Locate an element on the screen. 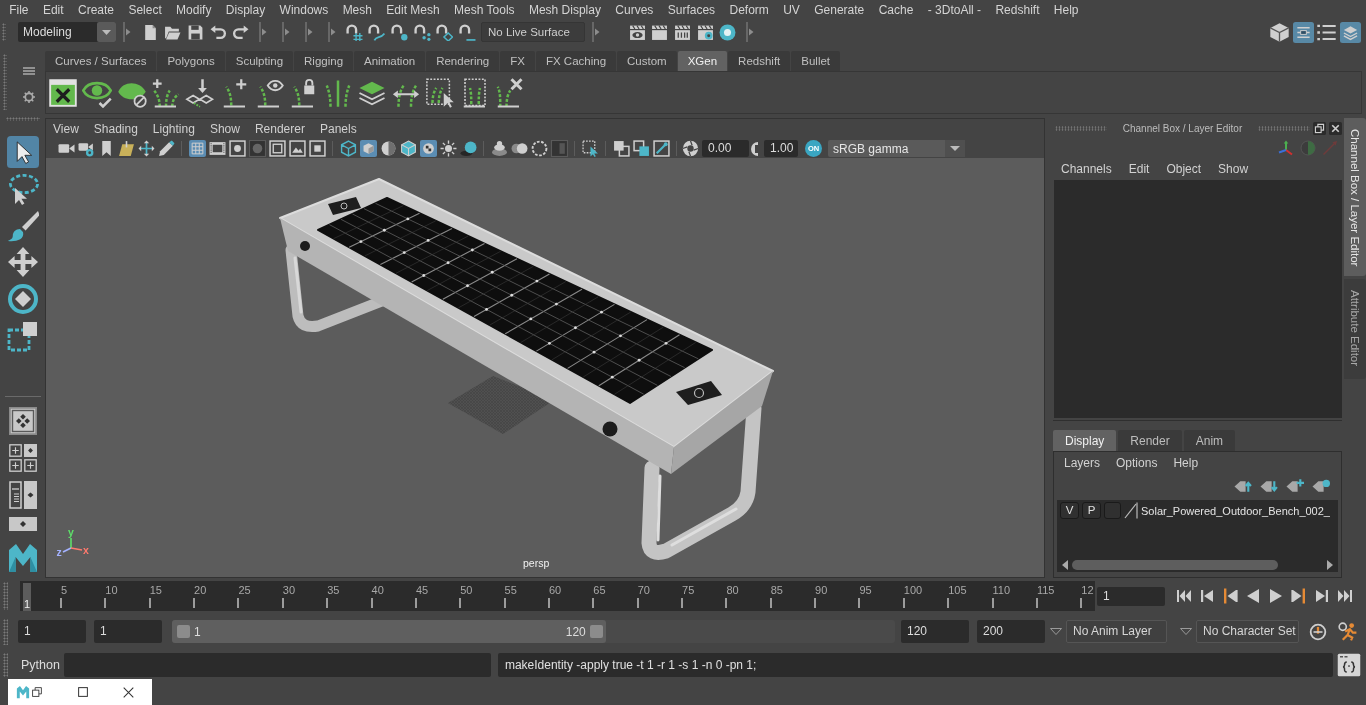 The image size is (1366, 705). diamond-cluster-icon is located at coordinates (22, 421).